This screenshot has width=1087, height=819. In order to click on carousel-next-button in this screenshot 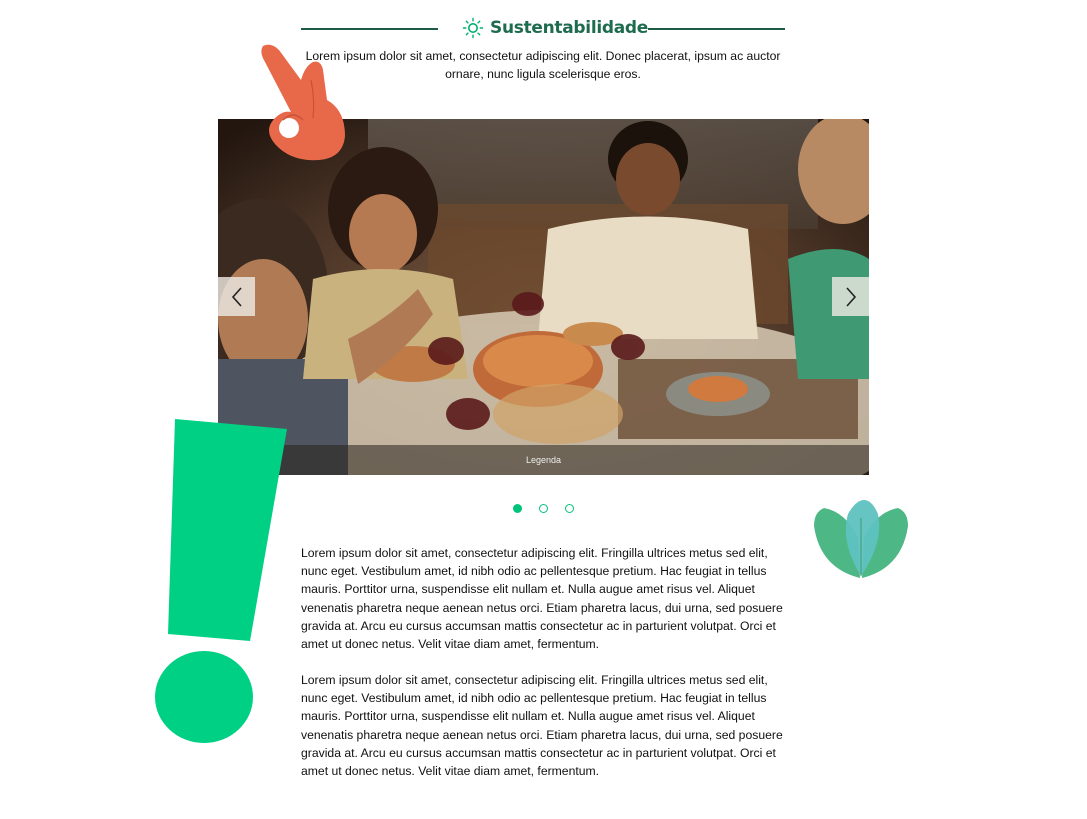, I will do `click(850, 296)`.